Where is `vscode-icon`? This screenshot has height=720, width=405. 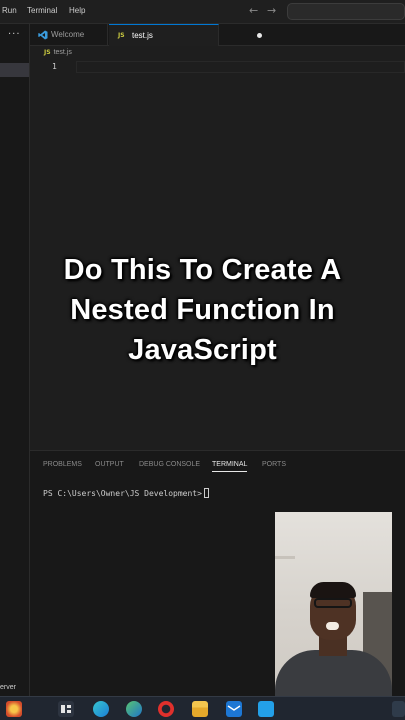
vscode-icon is located at coordinates (43, 35).